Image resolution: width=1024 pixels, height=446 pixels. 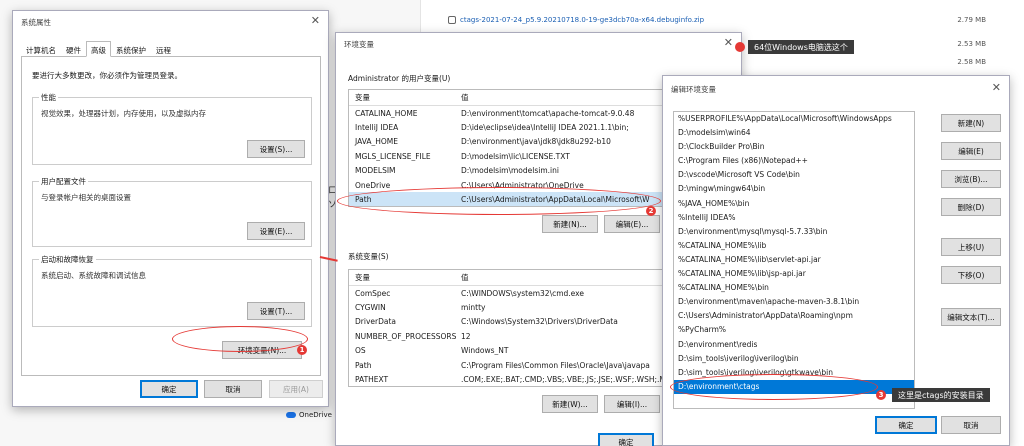 I want to click on admin-note: 要进行大多数更改，你必须作为管理员登录。, so click(x=107, y=75).